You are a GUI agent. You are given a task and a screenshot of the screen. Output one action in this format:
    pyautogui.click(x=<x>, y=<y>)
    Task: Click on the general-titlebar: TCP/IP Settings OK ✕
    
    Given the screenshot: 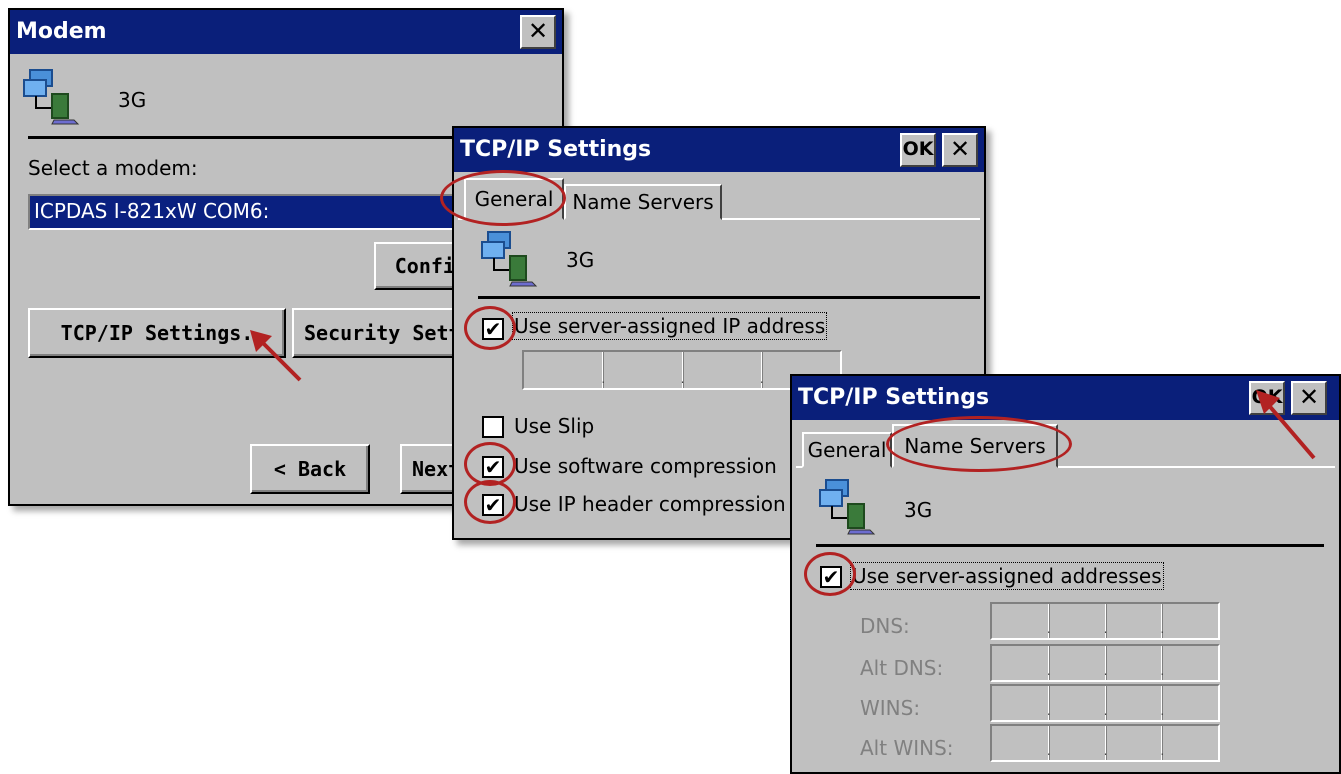 What is the action you would take?
    pyautogui.click(x=719, y=150)
    